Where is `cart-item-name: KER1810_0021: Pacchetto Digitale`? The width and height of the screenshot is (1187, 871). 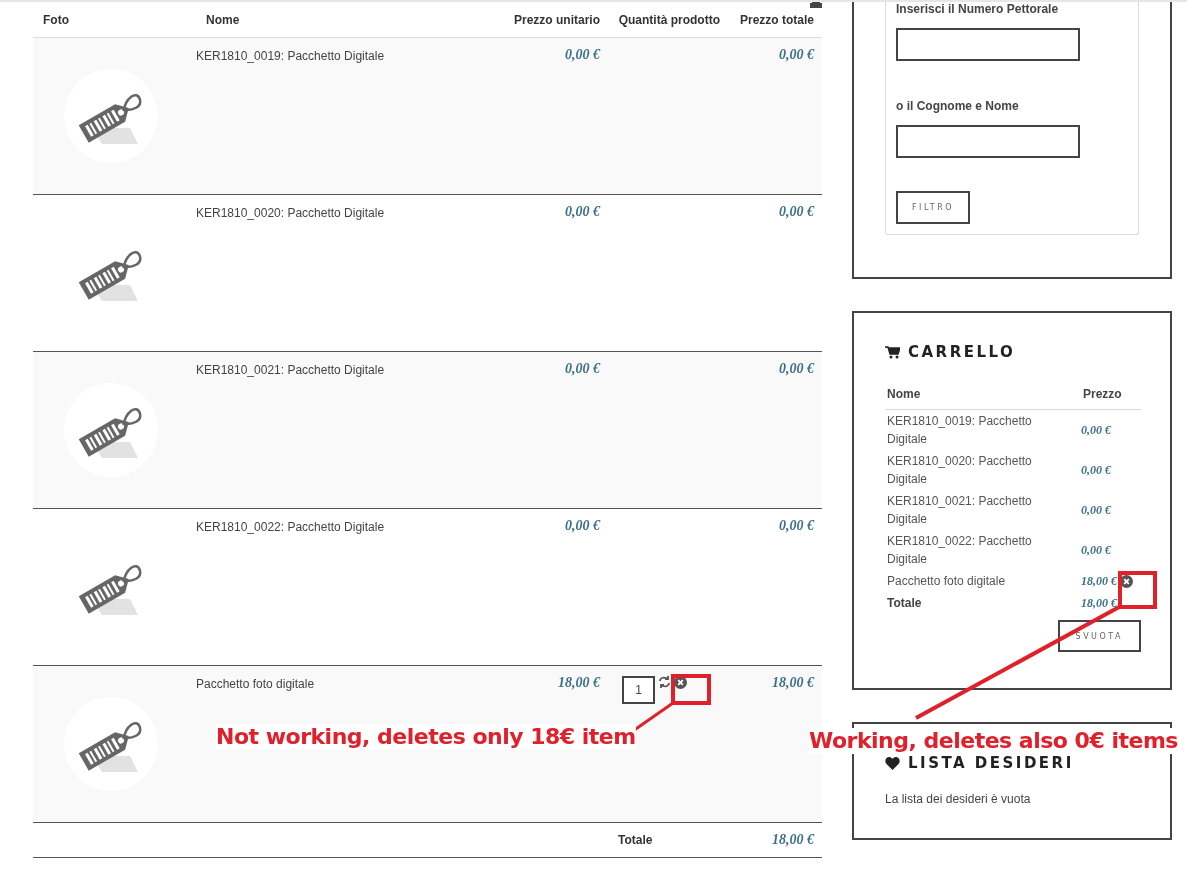 cart-item-name: KER1810_0021: Pacchetto Digitale is located at coordinates (959, 510).